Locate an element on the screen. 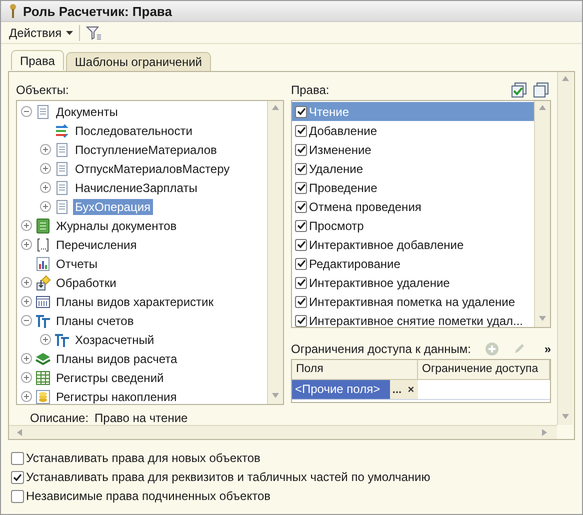 This screenshot has height=515, width=583. bar-chart-icon is located at coordinates (43, 264).